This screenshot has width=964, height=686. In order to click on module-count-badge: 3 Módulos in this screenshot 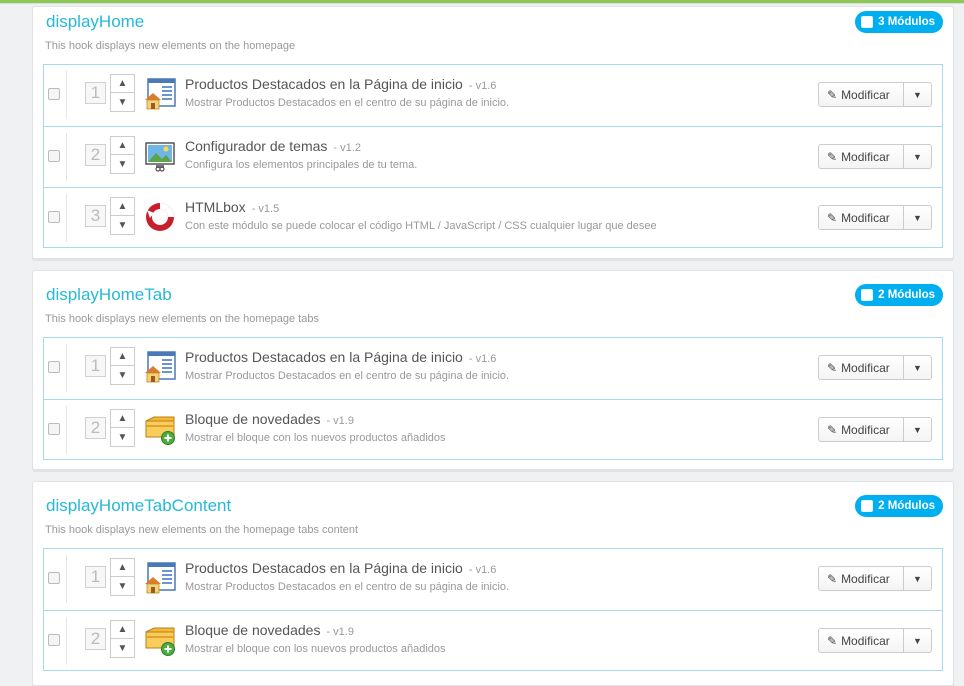, I will do `click(899, 22)`.